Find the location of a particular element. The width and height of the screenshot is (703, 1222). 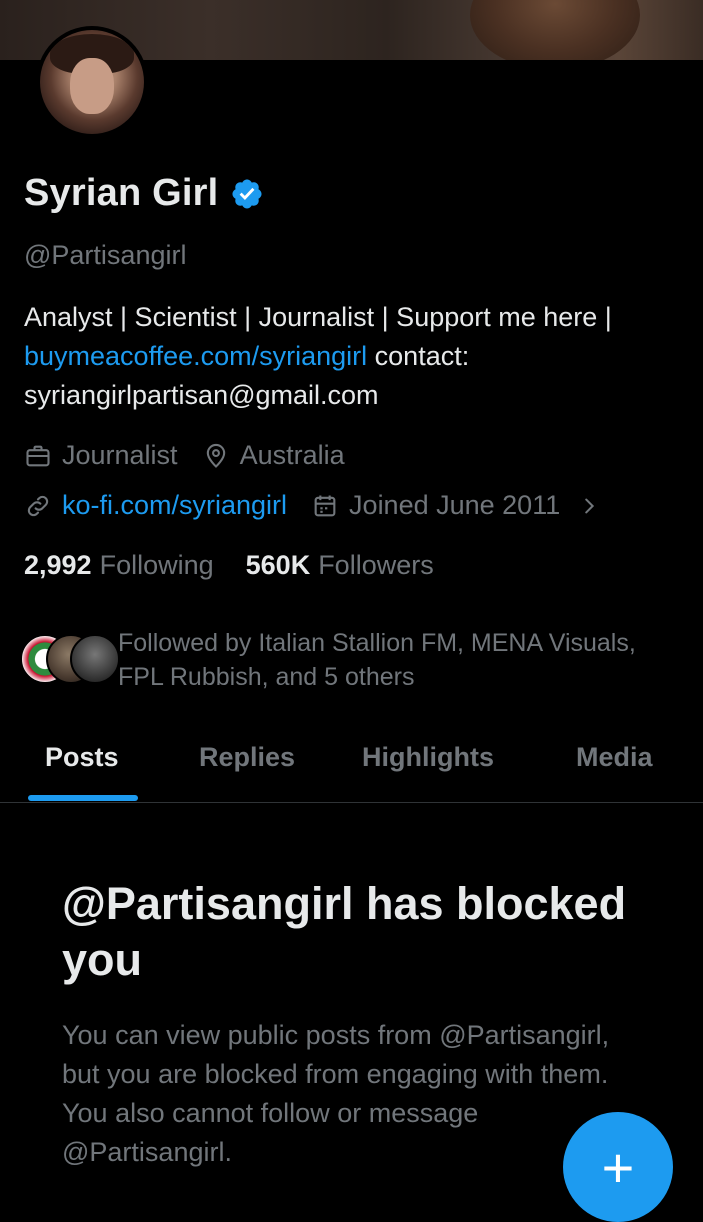

avatar is located at coordinates (92, 82).